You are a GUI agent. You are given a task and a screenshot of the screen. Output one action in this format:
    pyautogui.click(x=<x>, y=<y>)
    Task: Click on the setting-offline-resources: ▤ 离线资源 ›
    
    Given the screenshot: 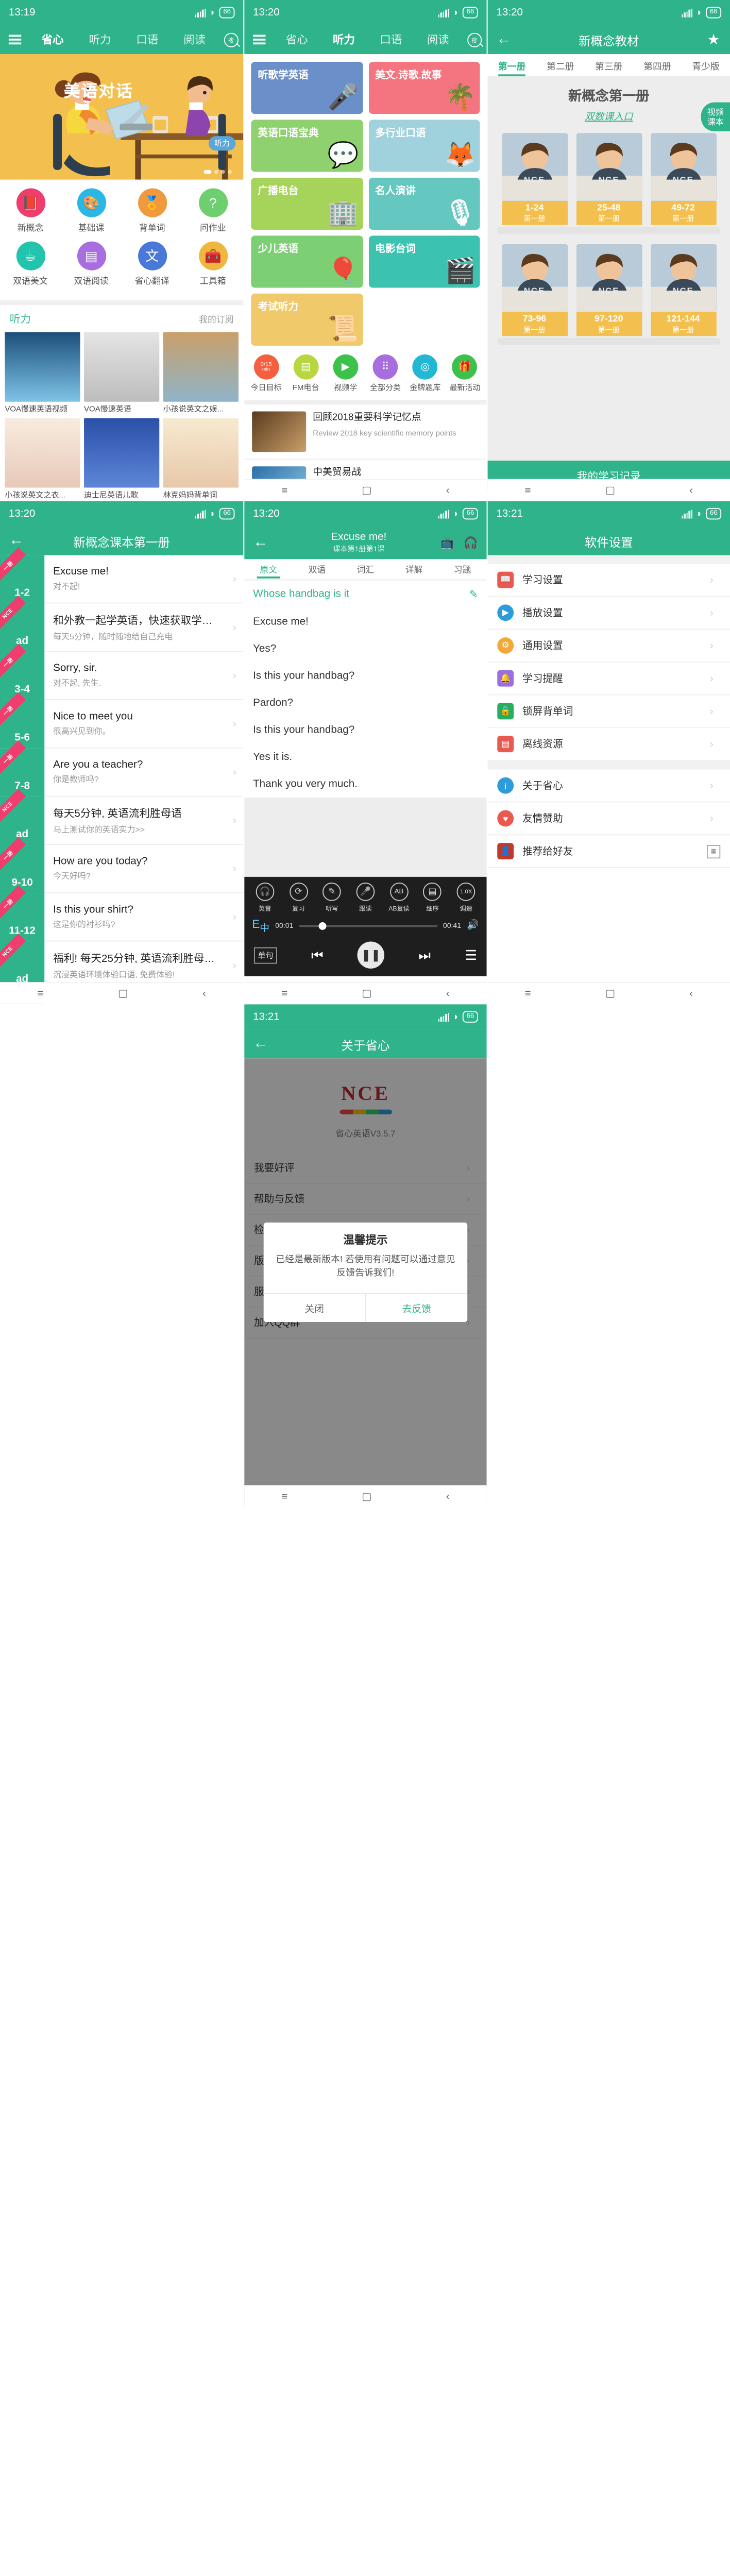 What is the action you would take?
    pyautogui.click(x=608, y=744)
    